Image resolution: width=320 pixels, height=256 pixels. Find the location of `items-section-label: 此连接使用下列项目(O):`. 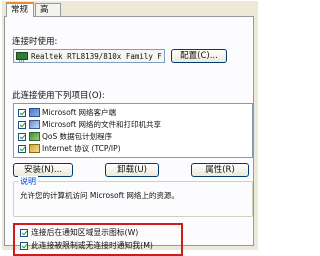

items-section-label: 此连接使用下列项目(O): is located at coordinates (58, 96).